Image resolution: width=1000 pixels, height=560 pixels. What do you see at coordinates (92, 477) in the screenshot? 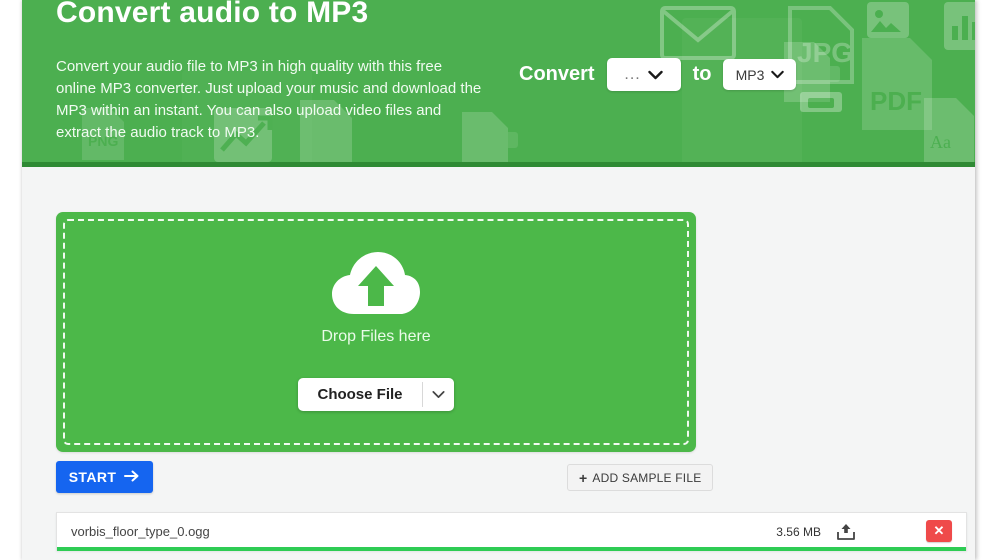
I see `start-button-label: START` at bounding box center [92, 477].